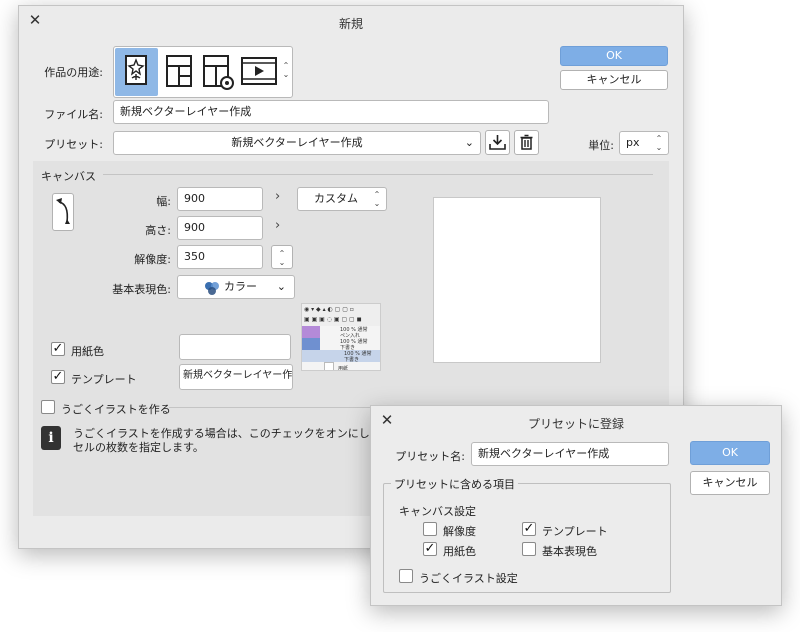  Describe the element at coordinates (730, 453) in the screenshot. I see `preset-ok-button: OK` at that location.